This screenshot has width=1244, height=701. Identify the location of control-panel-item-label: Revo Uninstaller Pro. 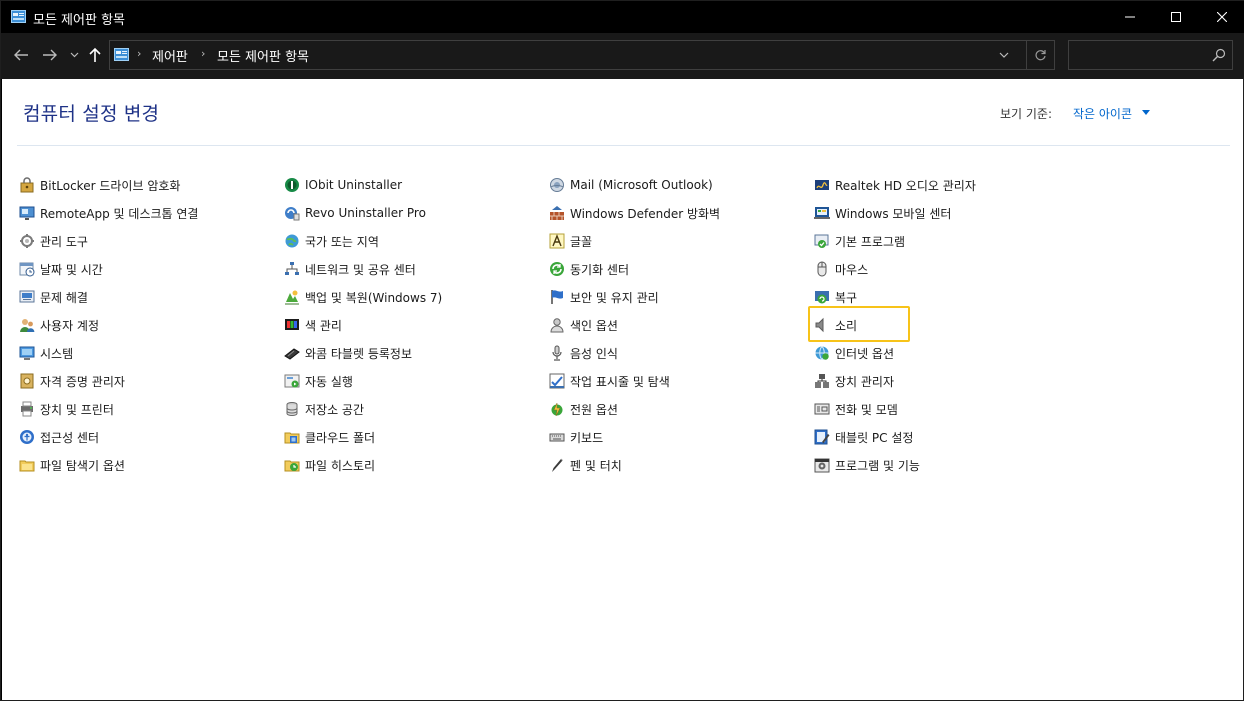
(365, 213).